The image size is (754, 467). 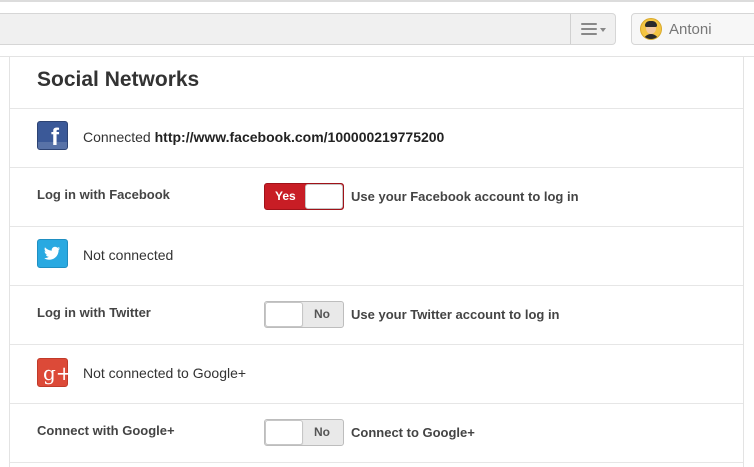 What do you see at coordinates (94, 312) in the screenshot?
I see `twitter-login-label: Log in with Twitter` at bounding box center [94, 312].